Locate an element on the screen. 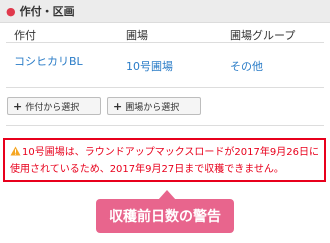 The image size is (330, 243). column-header-crop: 作付 is located at coordinates (25, 35).